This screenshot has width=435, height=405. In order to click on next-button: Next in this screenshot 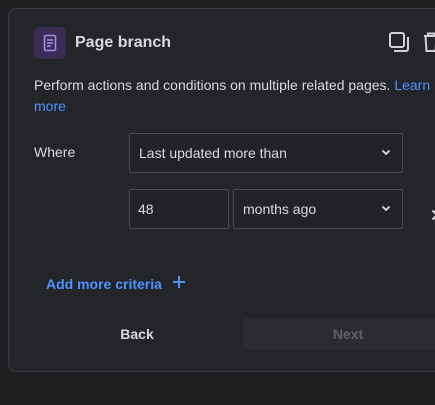, I will do `click(339, 334)`.